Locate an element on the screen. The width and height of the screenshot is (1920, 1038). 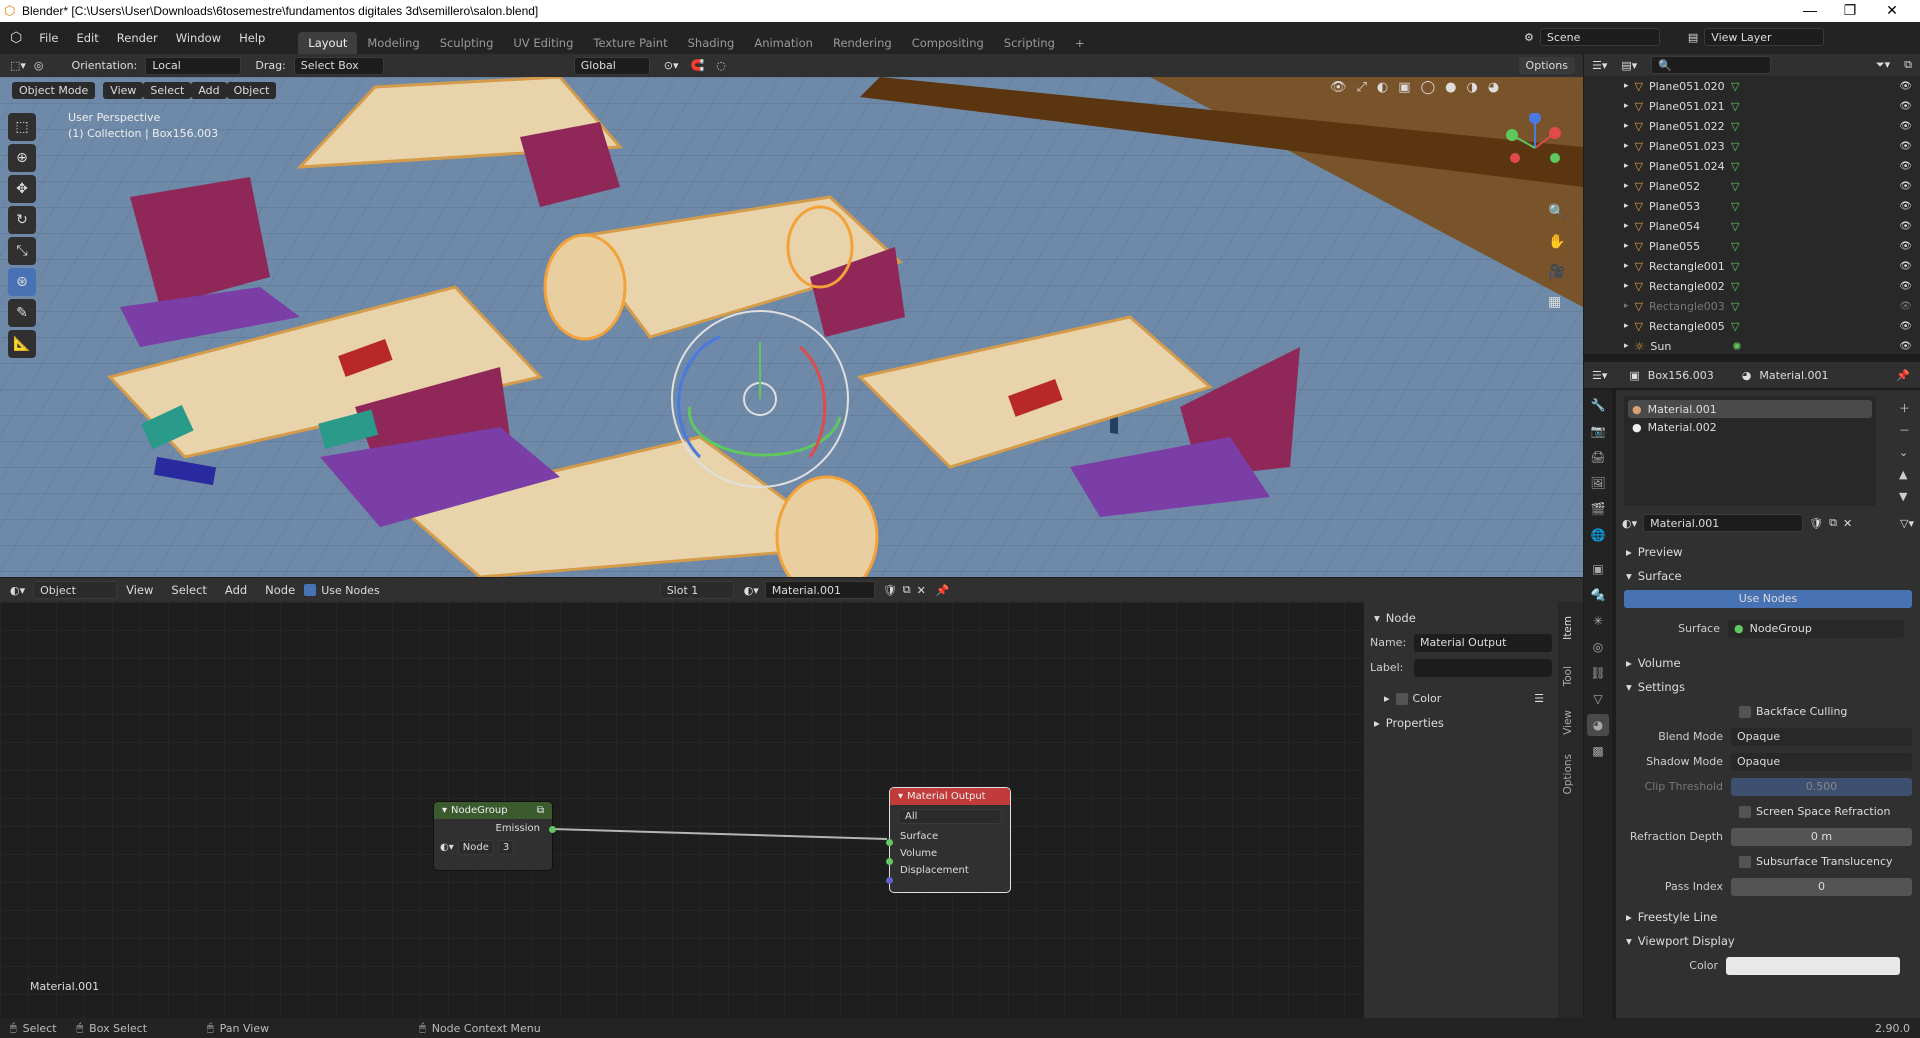
outliner-item: ▸ ▽ Plane051.024 ▽ 👁 is located at coordinates (1752, 166).